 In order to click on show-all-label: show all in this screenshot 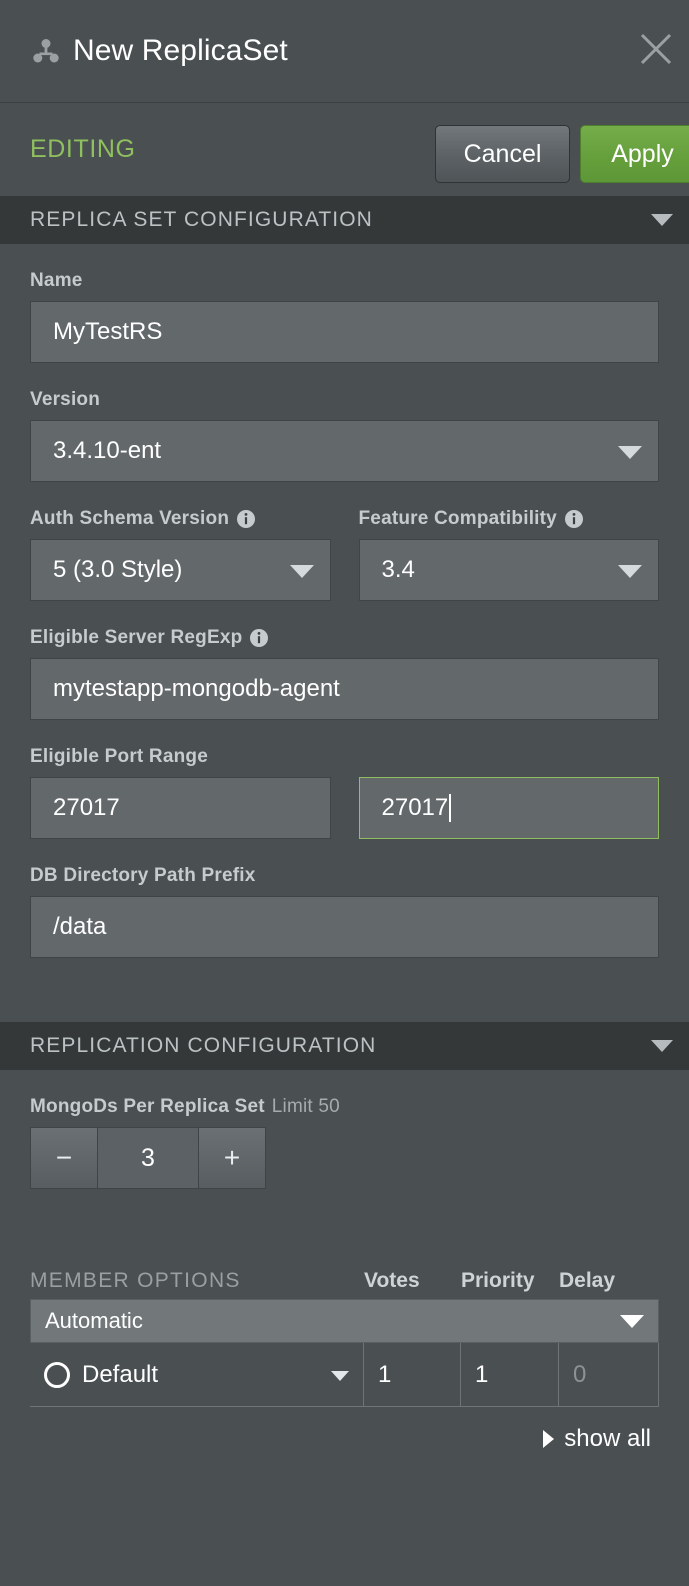, I will do `click(607, 1438)`.